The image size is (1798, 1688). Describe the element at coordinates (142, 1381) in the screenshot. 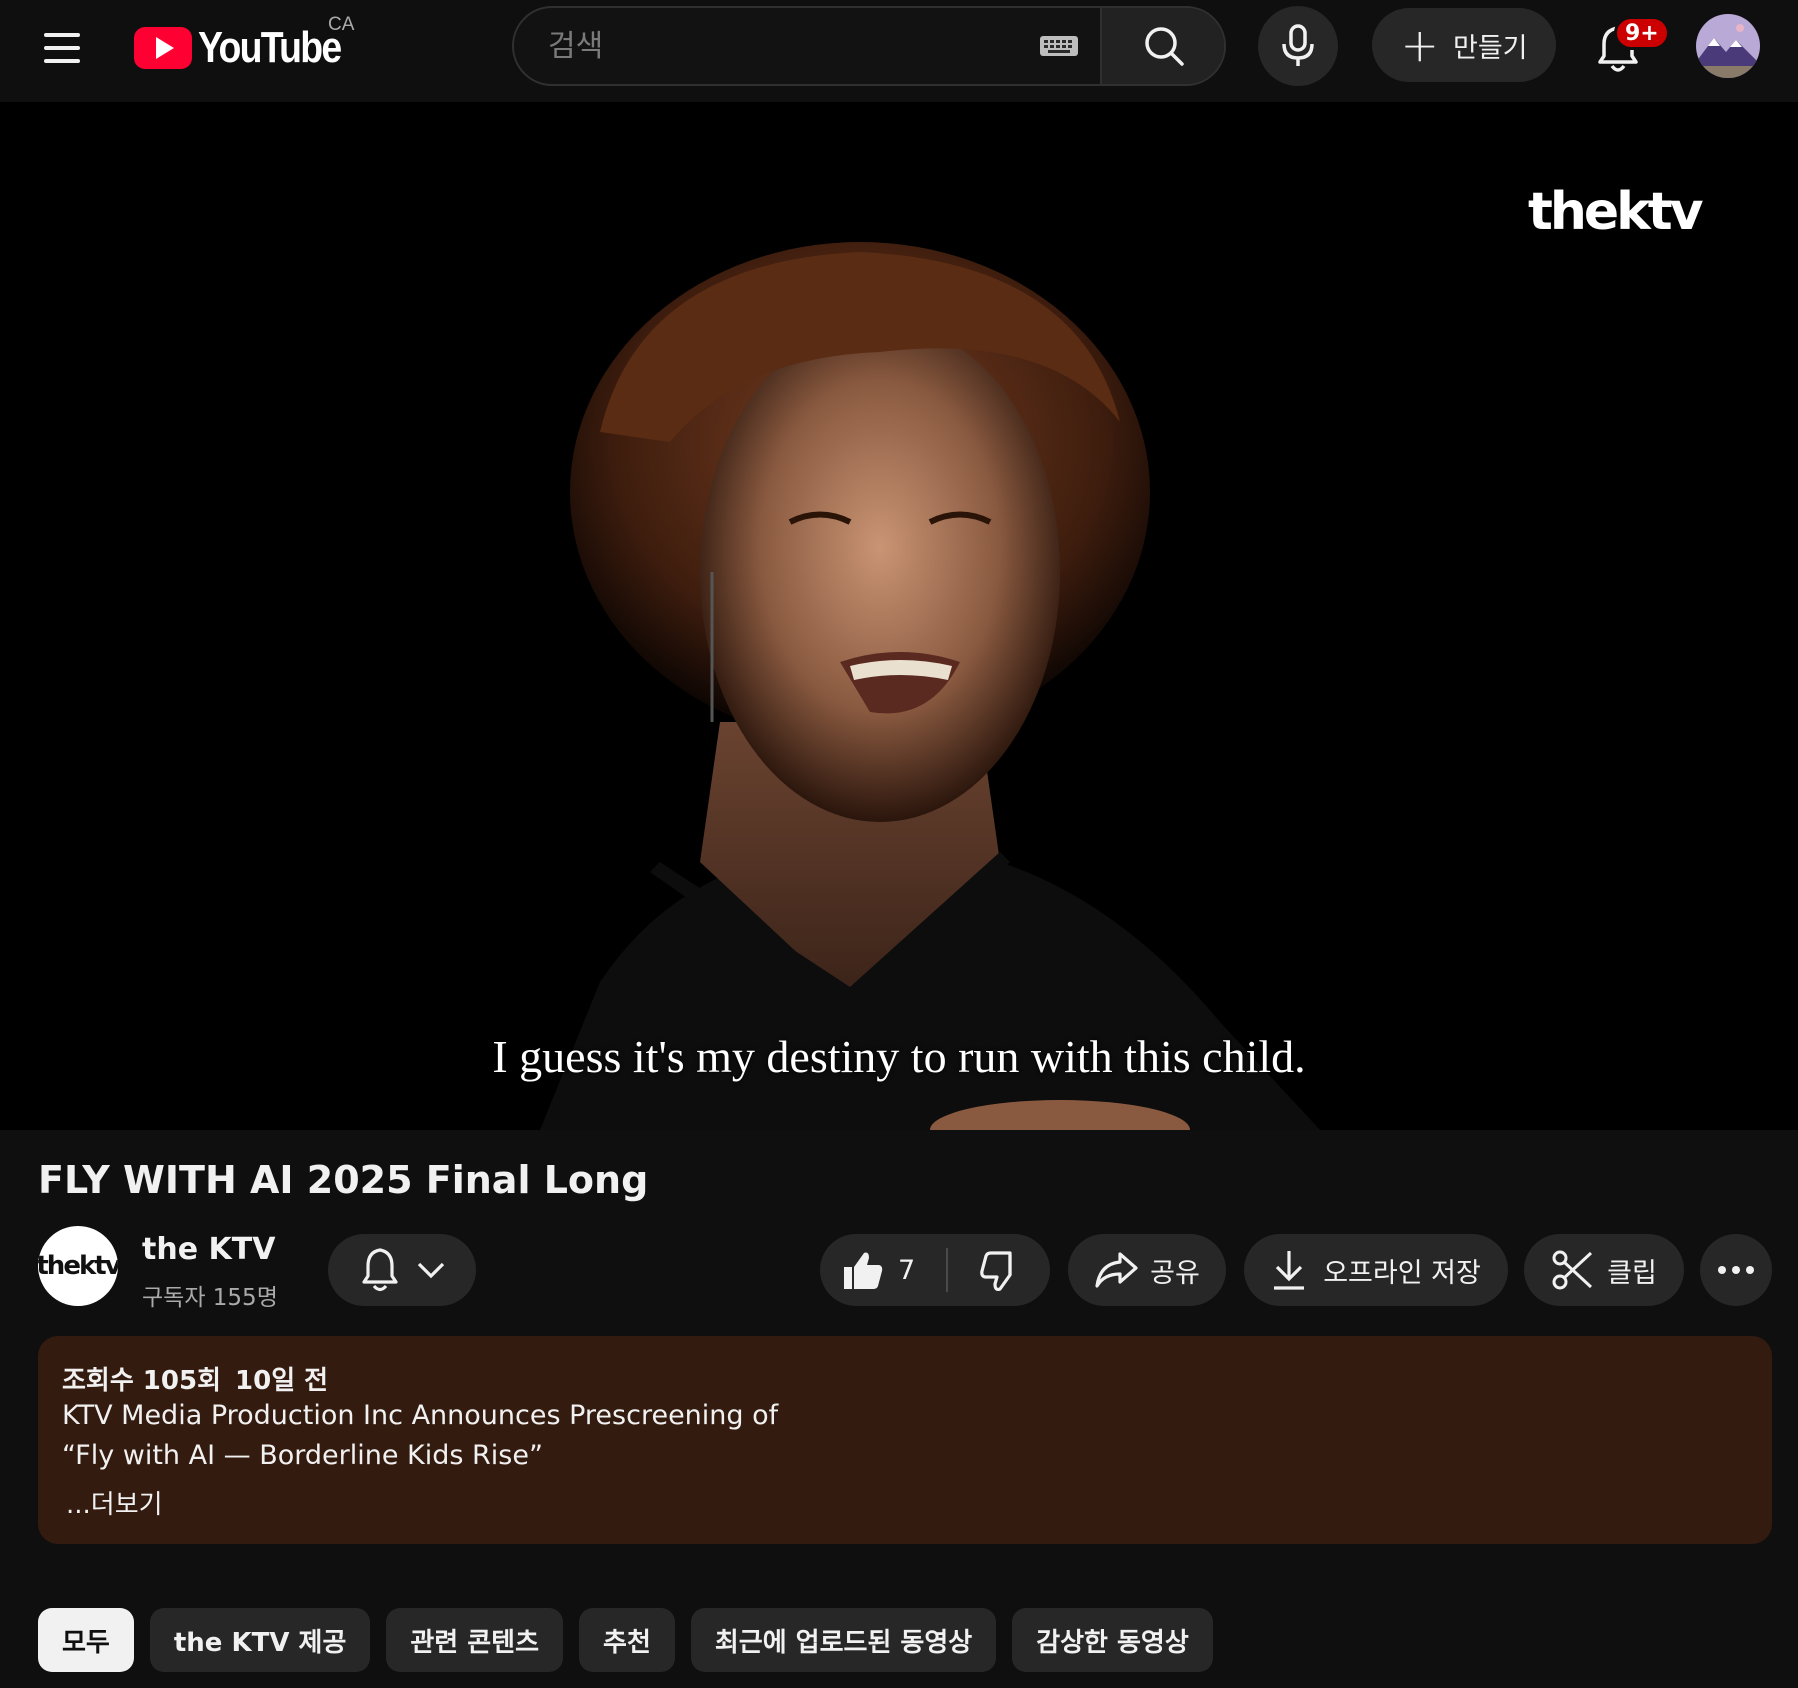

I see `view-count: 조회수 105회` at that location.